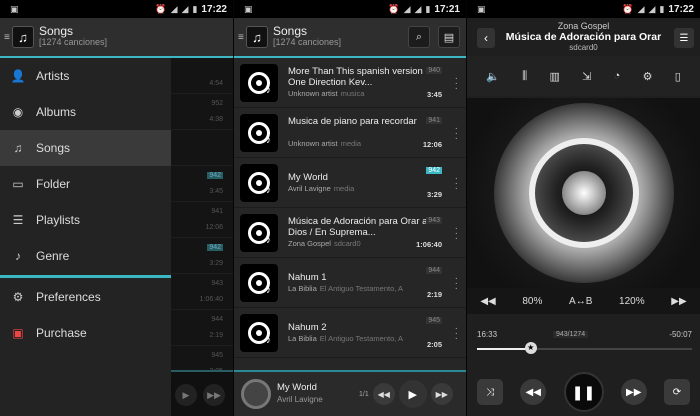  I want to click on drawer-item-purchase: ▣ Purchase, so click(85, 333).